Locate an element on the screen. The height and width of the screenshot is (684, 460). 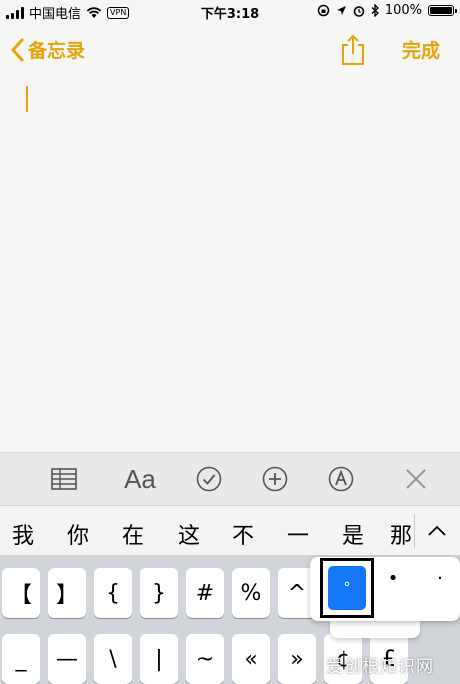
text-cursor is located at coordinates (27, 99).